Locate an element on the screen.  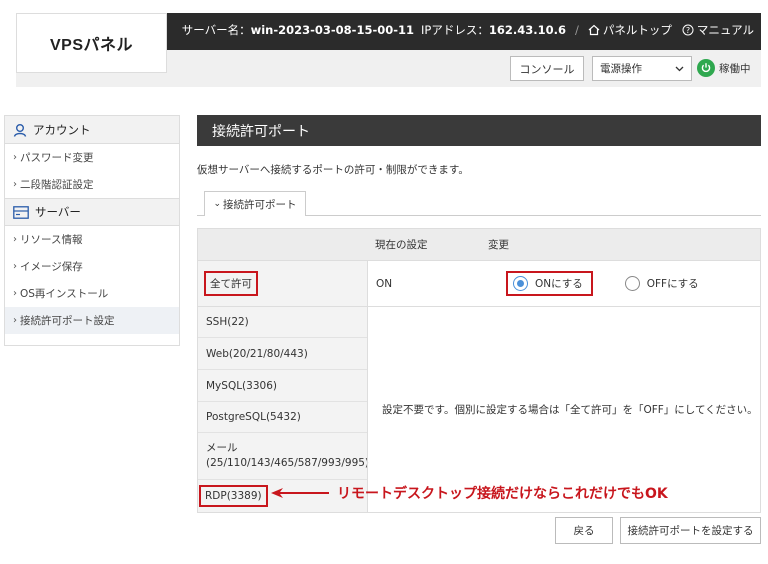
sidebar-item-password: › パスワード変更 is located at coordinates (92, 157).